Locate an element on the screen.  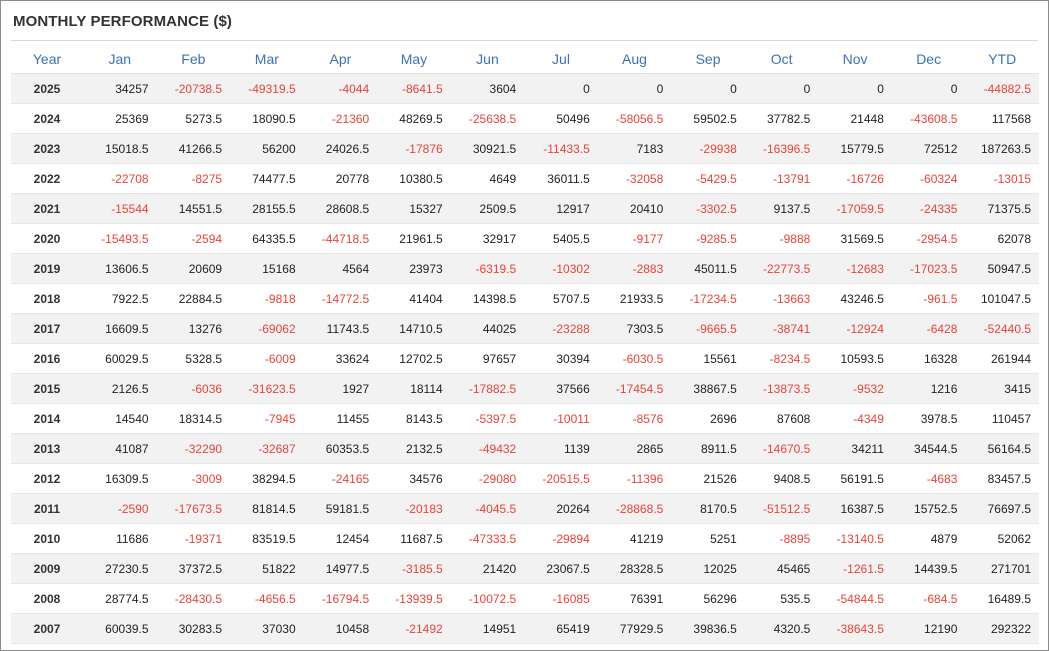
month-value-cell: -9532 is located at coordinates (855, 388).